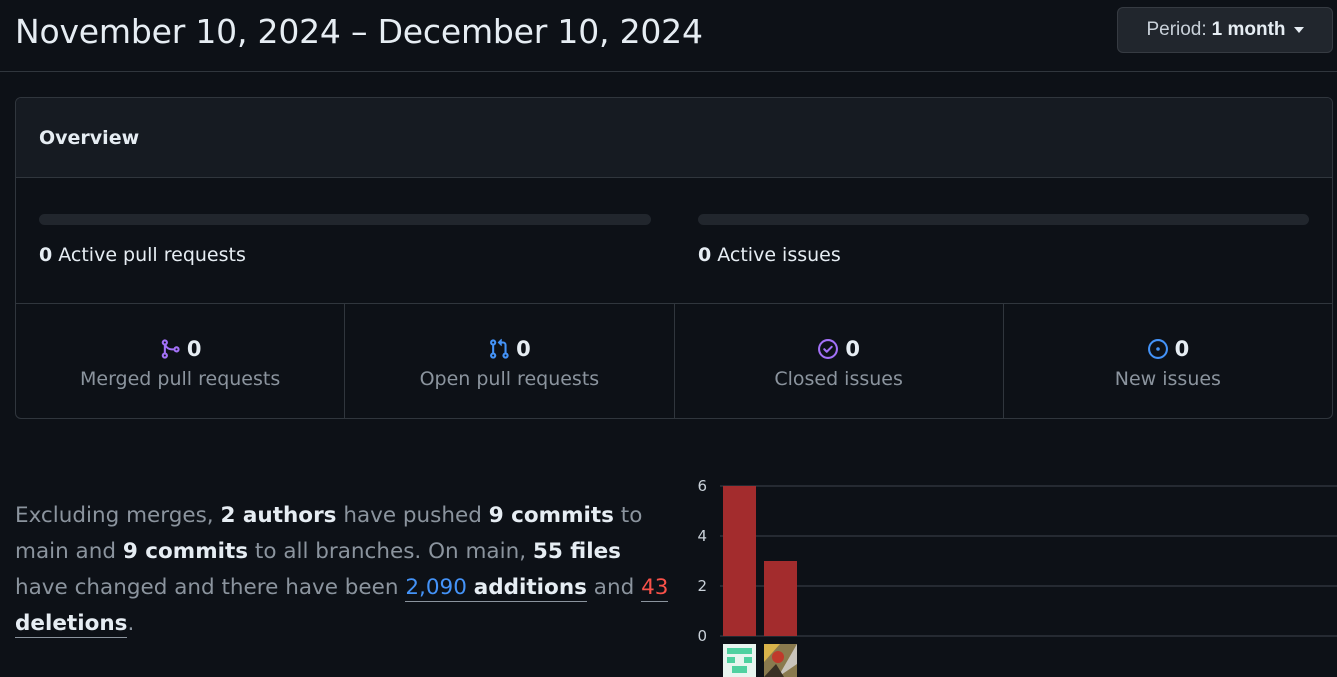  I want to click on commits-main-count: 9 commits, so click(551, 515).